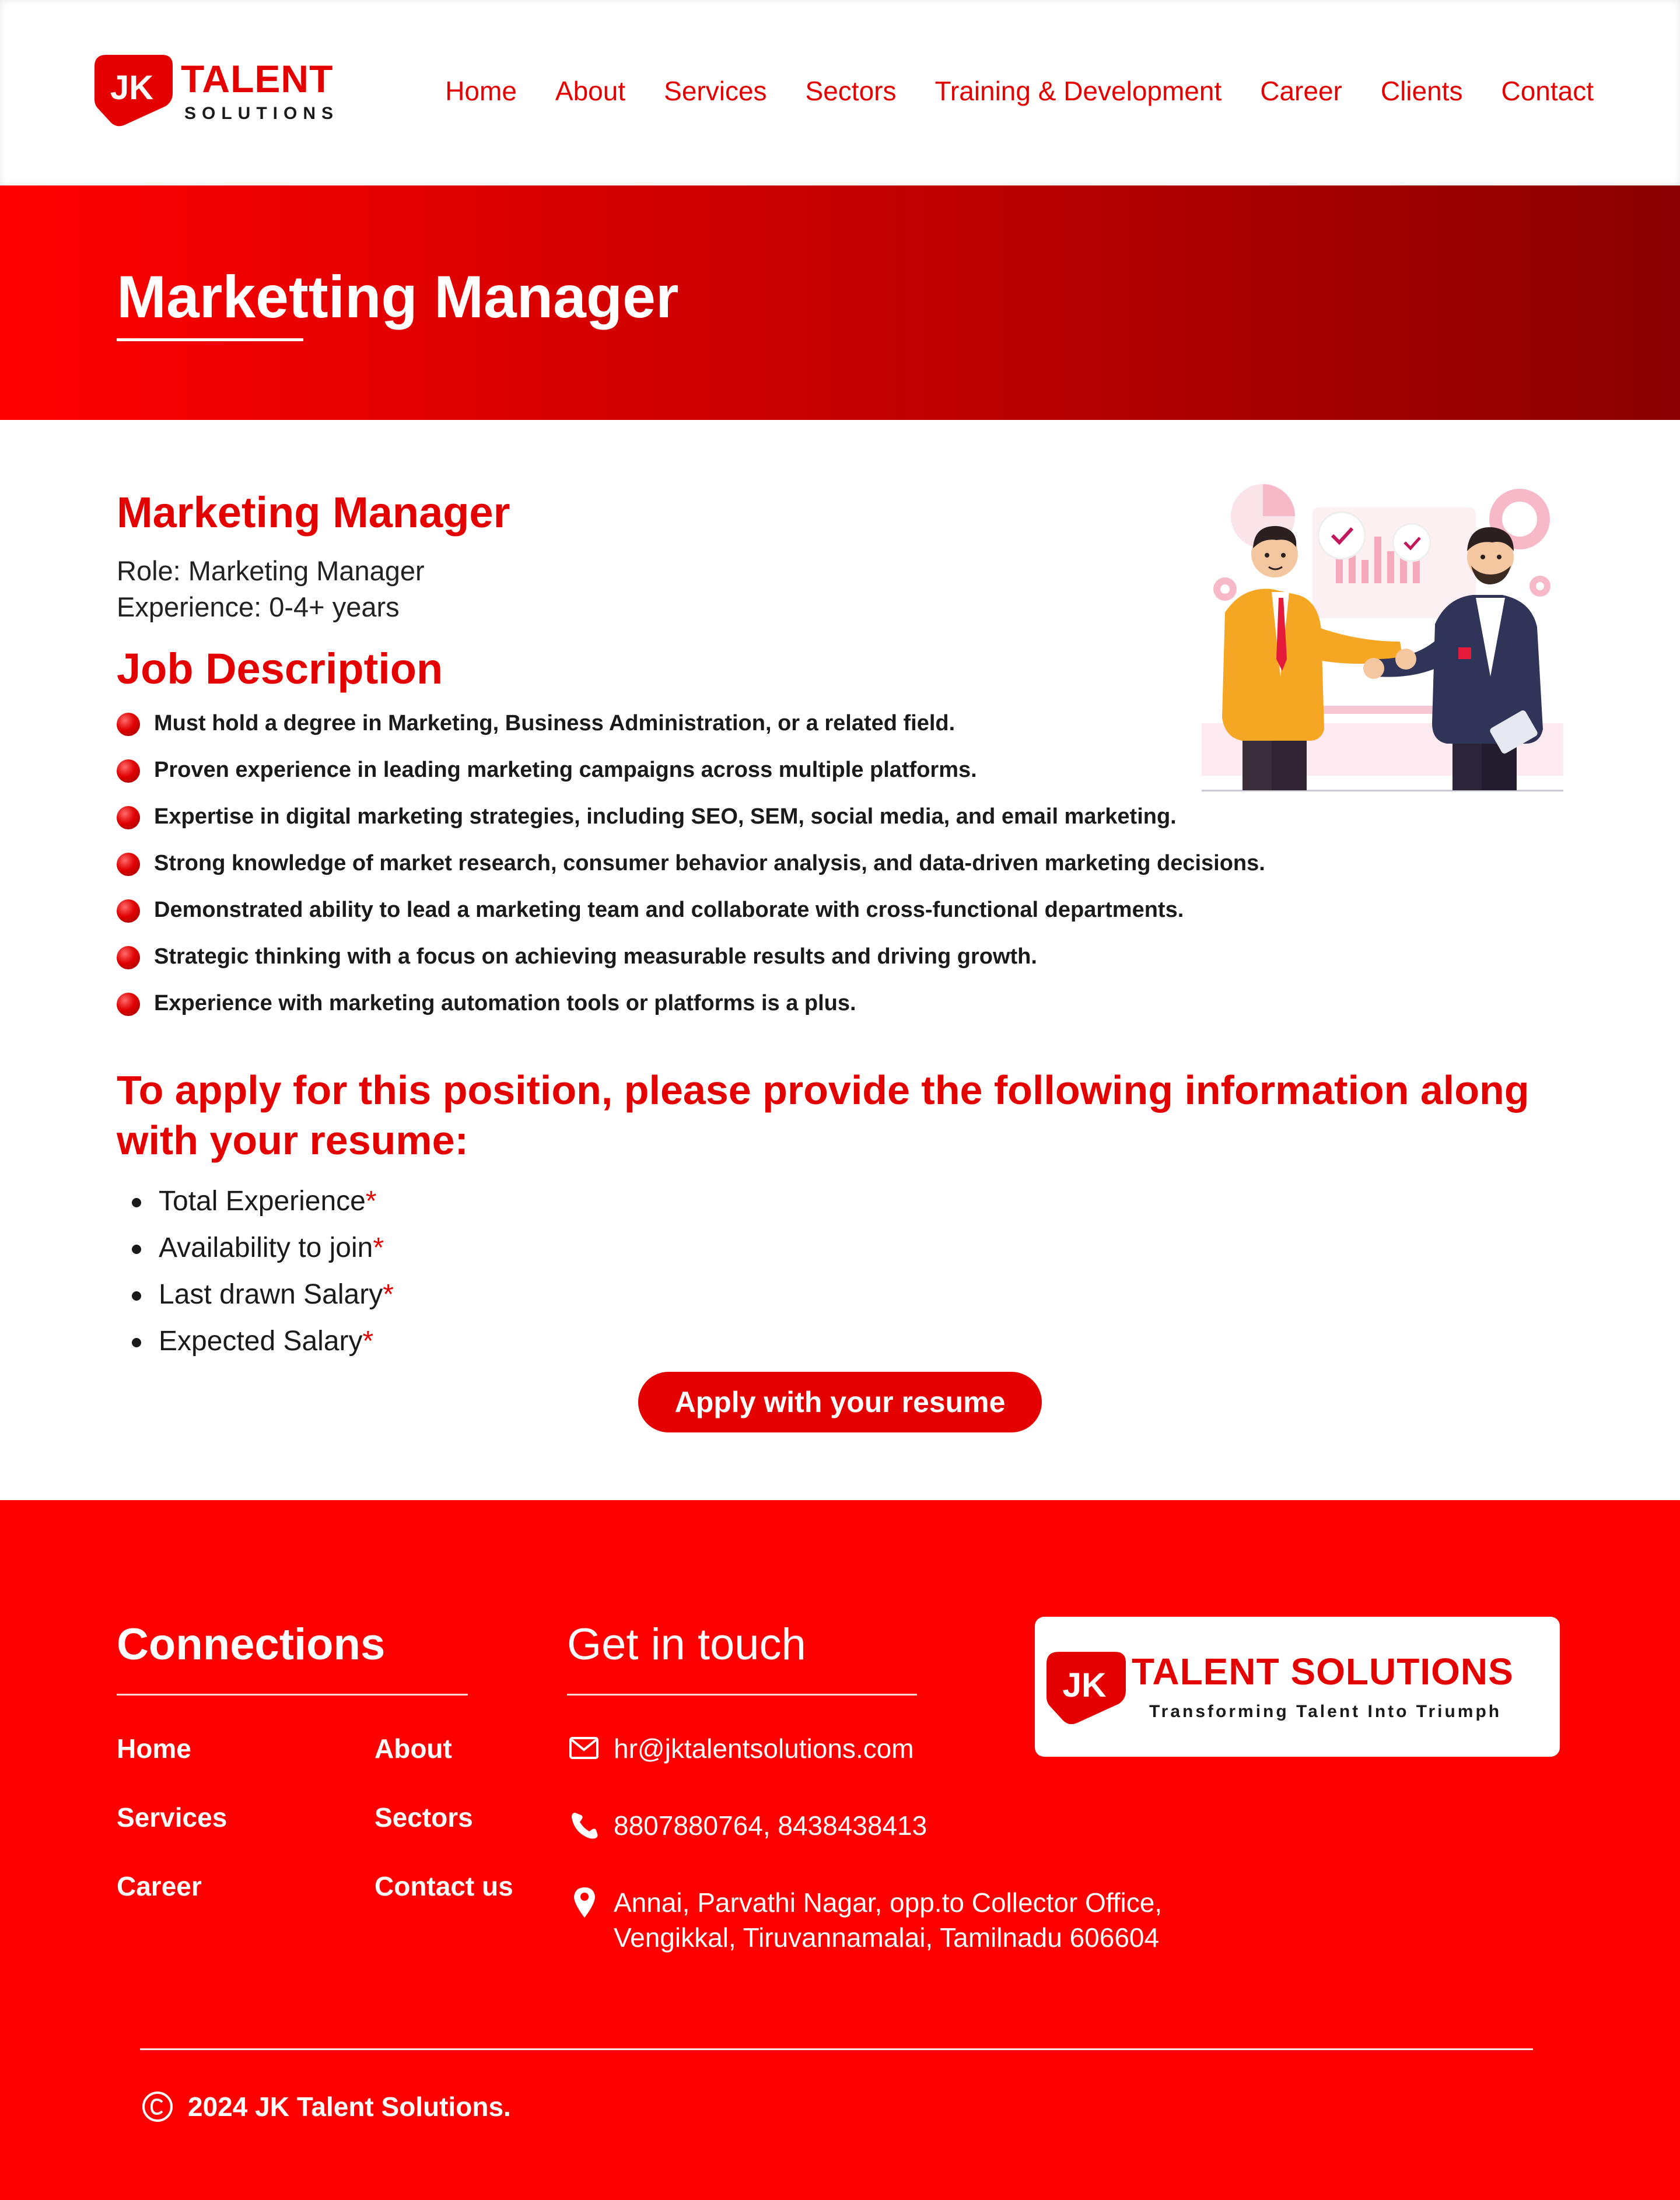  What do you see at coordinates (443, 1886) in the screenshot?
I see `footer-link-contact-us: Contact us` at bounding box center [443, 1886].